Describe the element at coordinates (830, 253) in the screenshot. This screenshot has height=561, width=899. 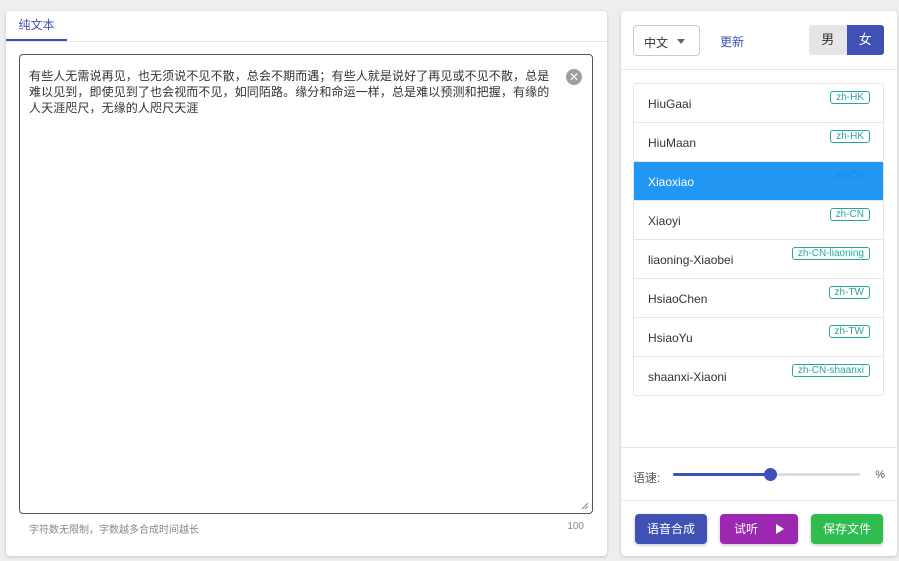
I see `locale-badge: zh-CN-liaoning` at that location.